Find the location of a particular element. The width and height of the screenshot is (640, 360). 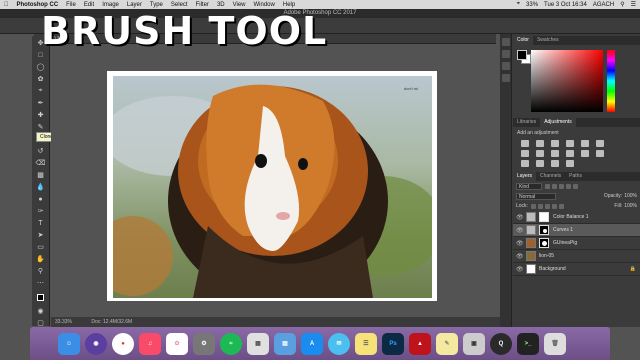

layer-row: 👁 Curves 1 is located at coordinates (576, 230).